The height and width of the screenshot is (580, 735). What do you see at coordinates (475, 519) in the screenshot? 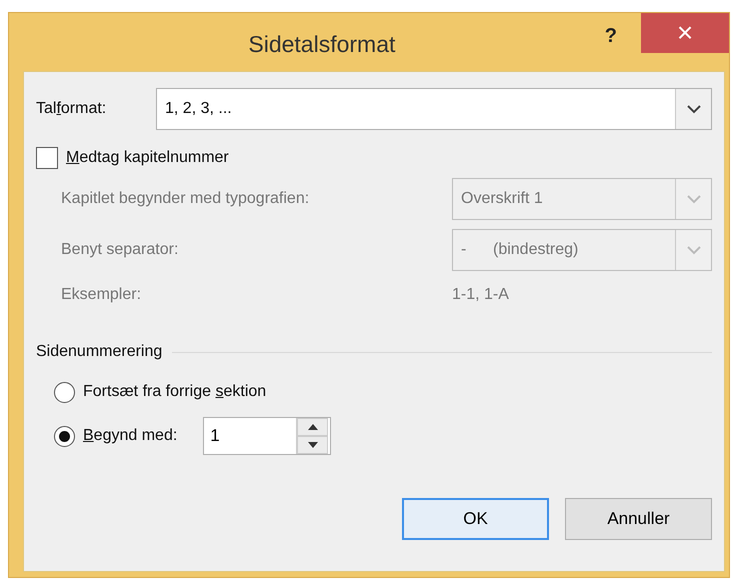
I see `ok-button: OK` at bounding box center [475, 519].